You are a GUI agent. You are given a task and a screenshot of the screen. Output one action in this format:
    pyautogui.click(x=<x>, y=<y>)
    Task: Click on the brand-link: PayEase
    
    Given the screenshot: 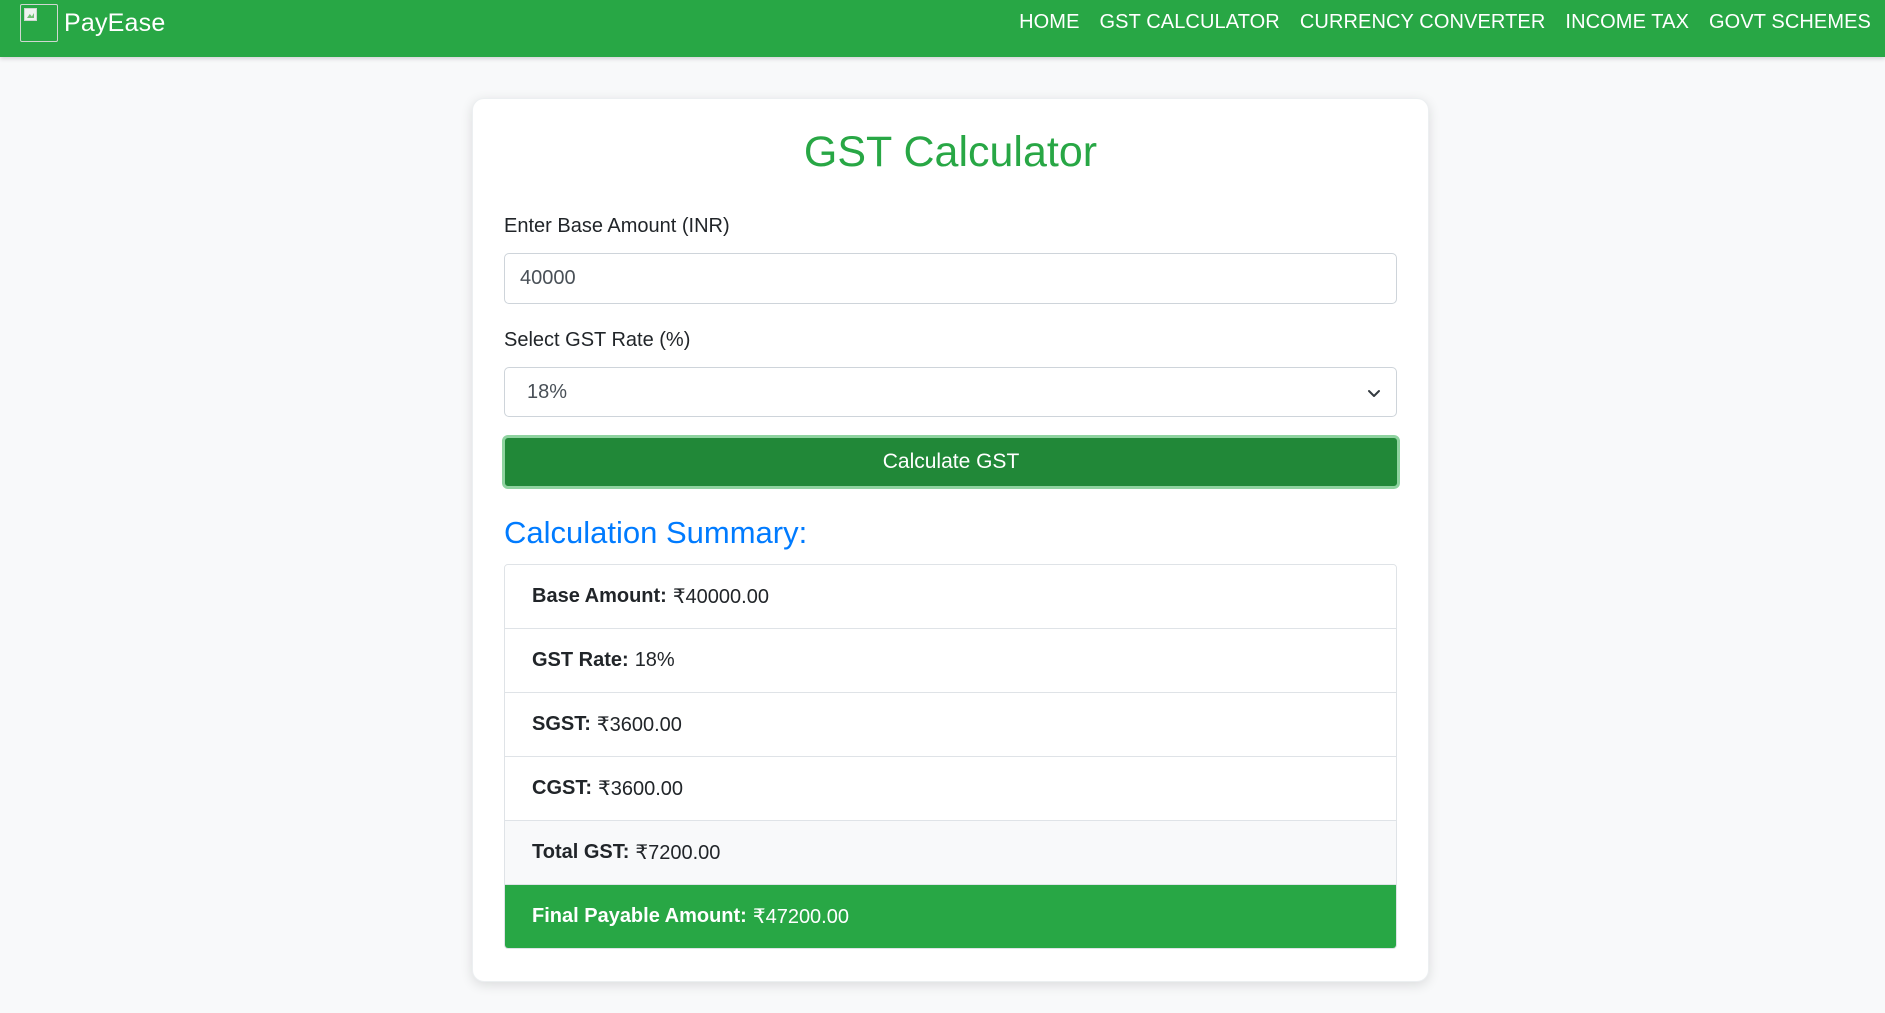 What is the action you would take?
    pyautogui.click(x=92, y=23)
    